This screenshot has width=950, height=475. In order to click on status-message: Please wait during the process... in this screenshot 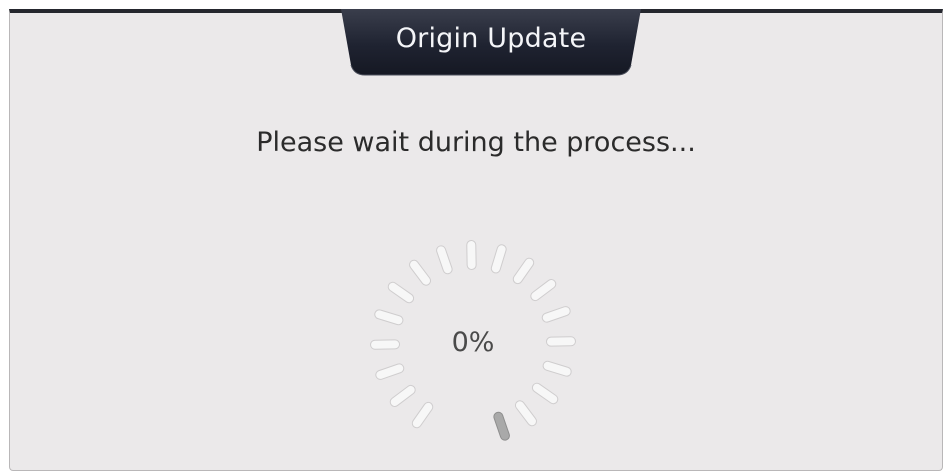, I will do `click(476, 142)`.